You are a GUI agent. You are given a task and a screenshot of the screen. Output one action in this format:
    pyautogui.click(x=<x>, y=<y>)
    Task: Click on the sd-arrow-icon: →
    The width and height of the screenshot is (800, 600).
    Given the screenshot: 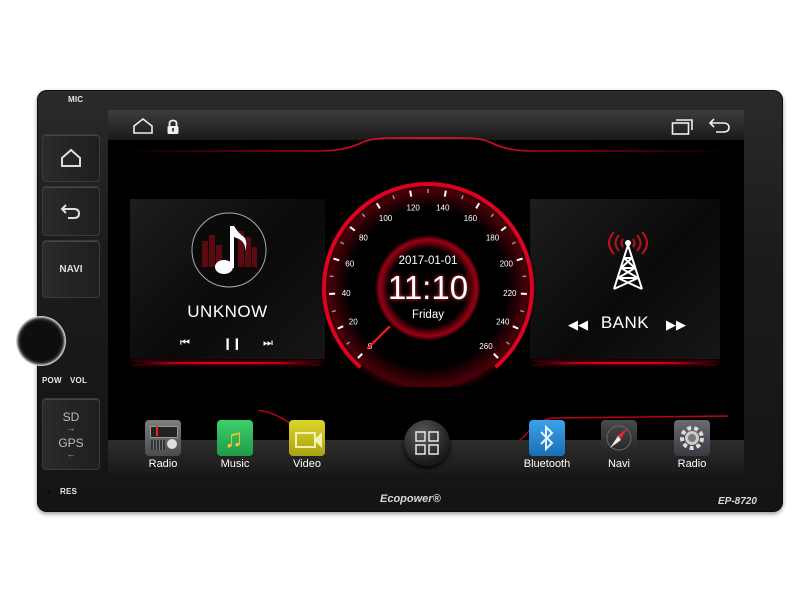 What is the action you would take?
    pyautogui.click(x=71, y=428)
    